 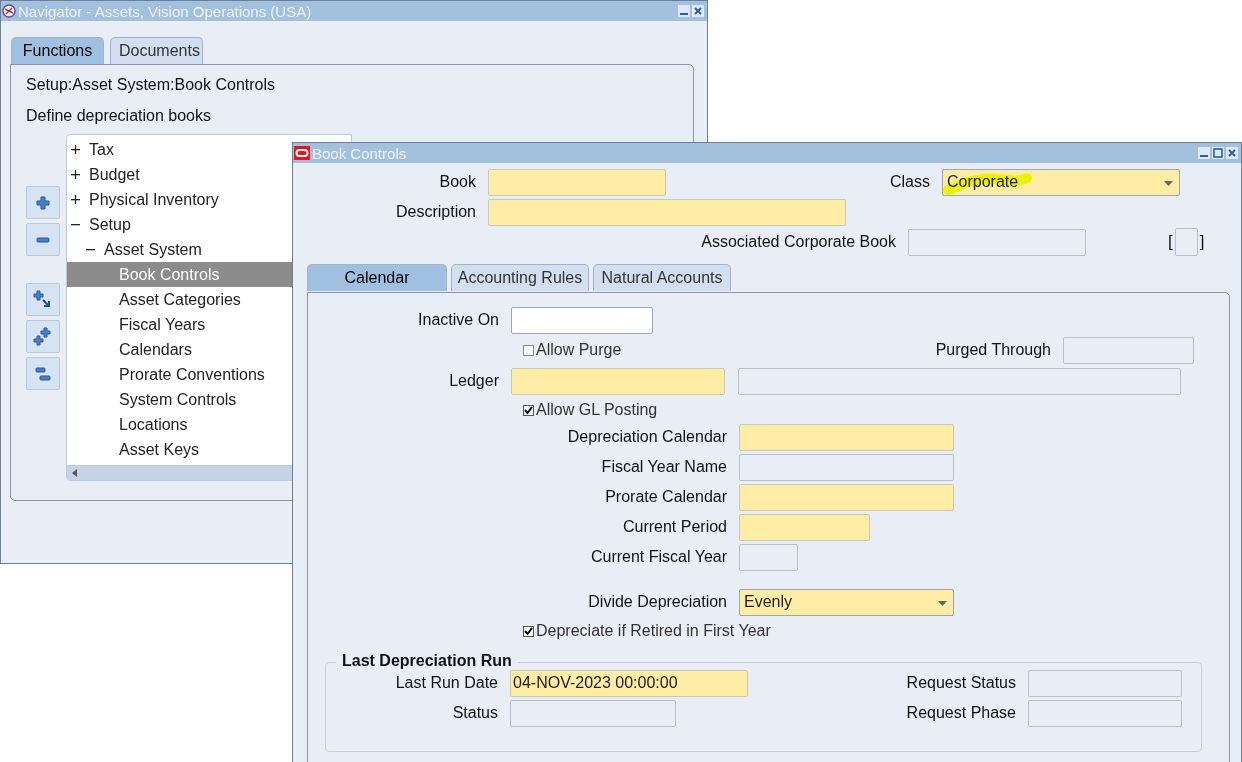 What do you see at coordinates (798, 242) in the screenshot?
I see `field-label: Associated Corporate Book` at bounding box center [798, 242].